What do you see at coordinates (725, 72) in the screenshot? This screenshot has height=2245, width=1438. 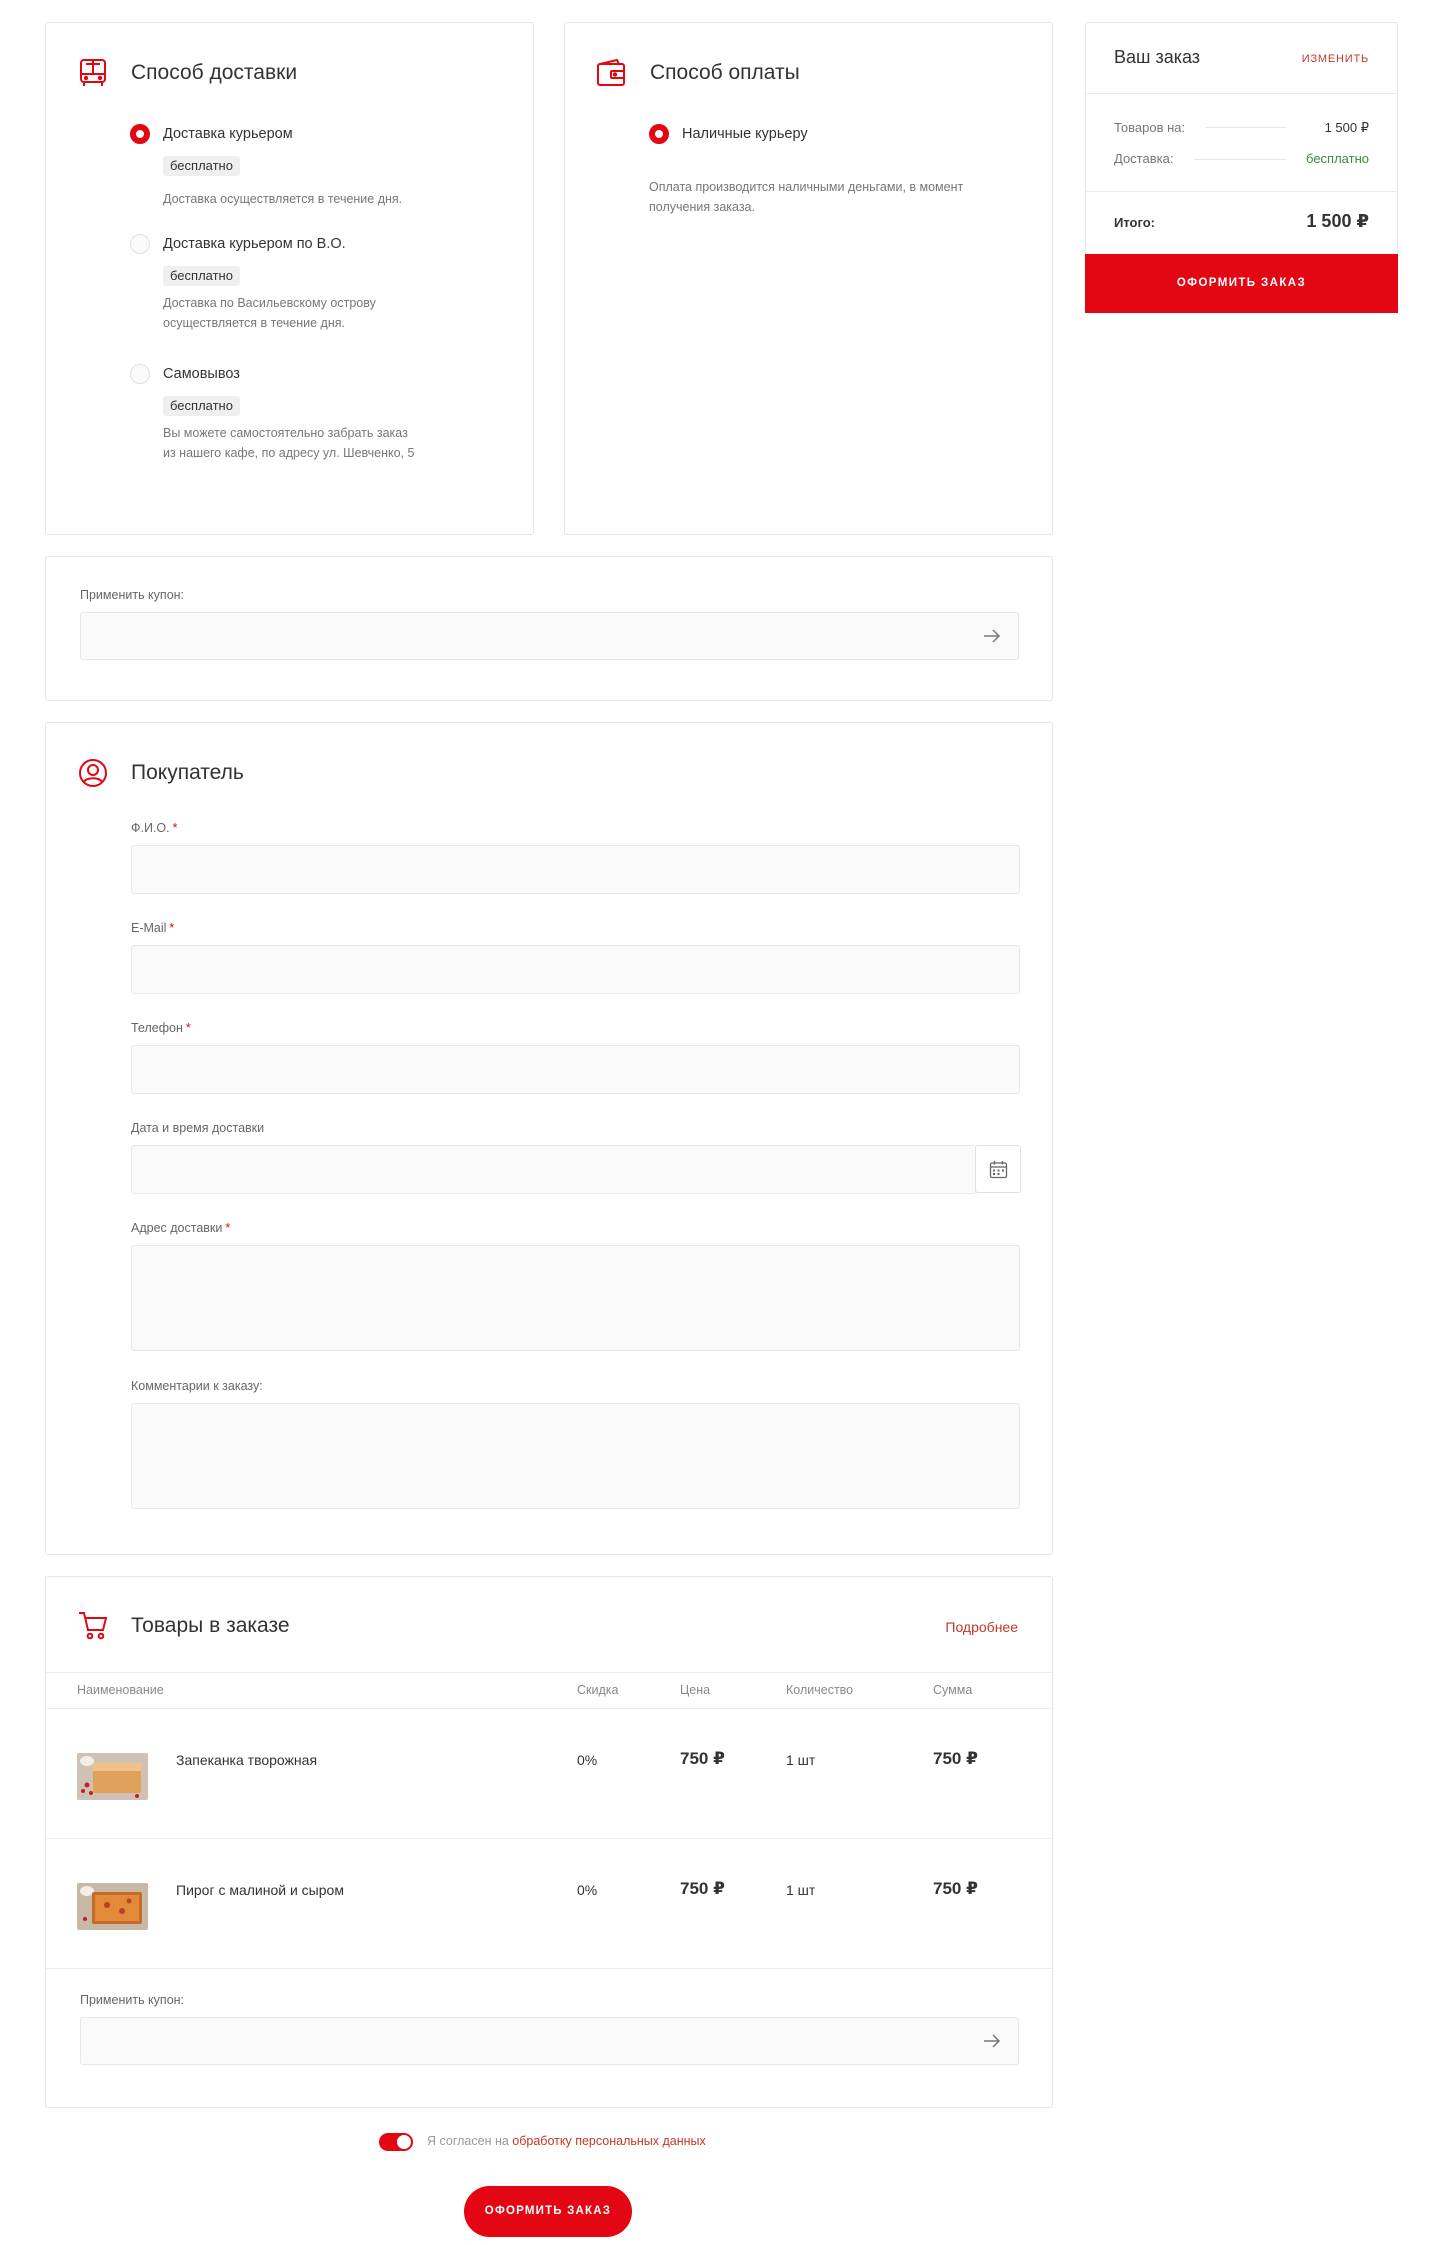 I see `payment-title: Способ оплаты` at bounding box center [725, 72].